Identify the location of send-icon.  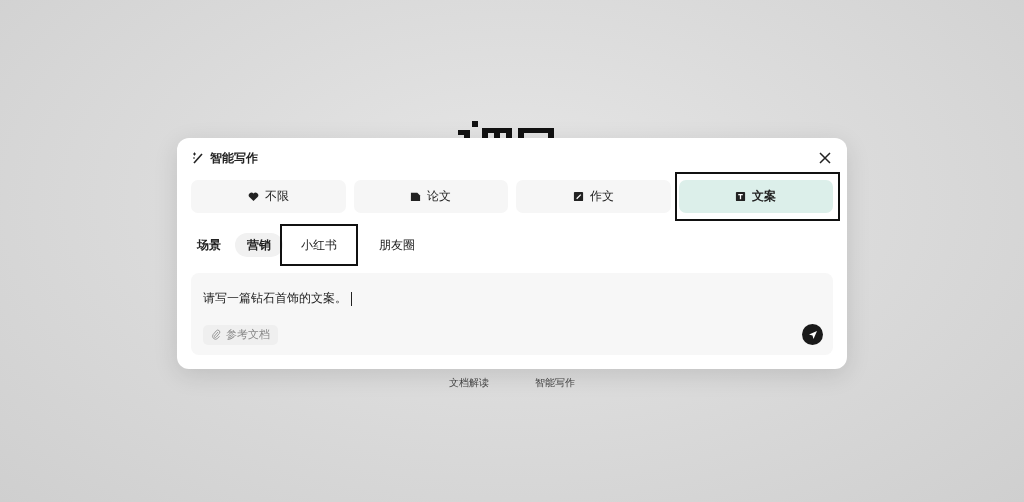
(812, 334).